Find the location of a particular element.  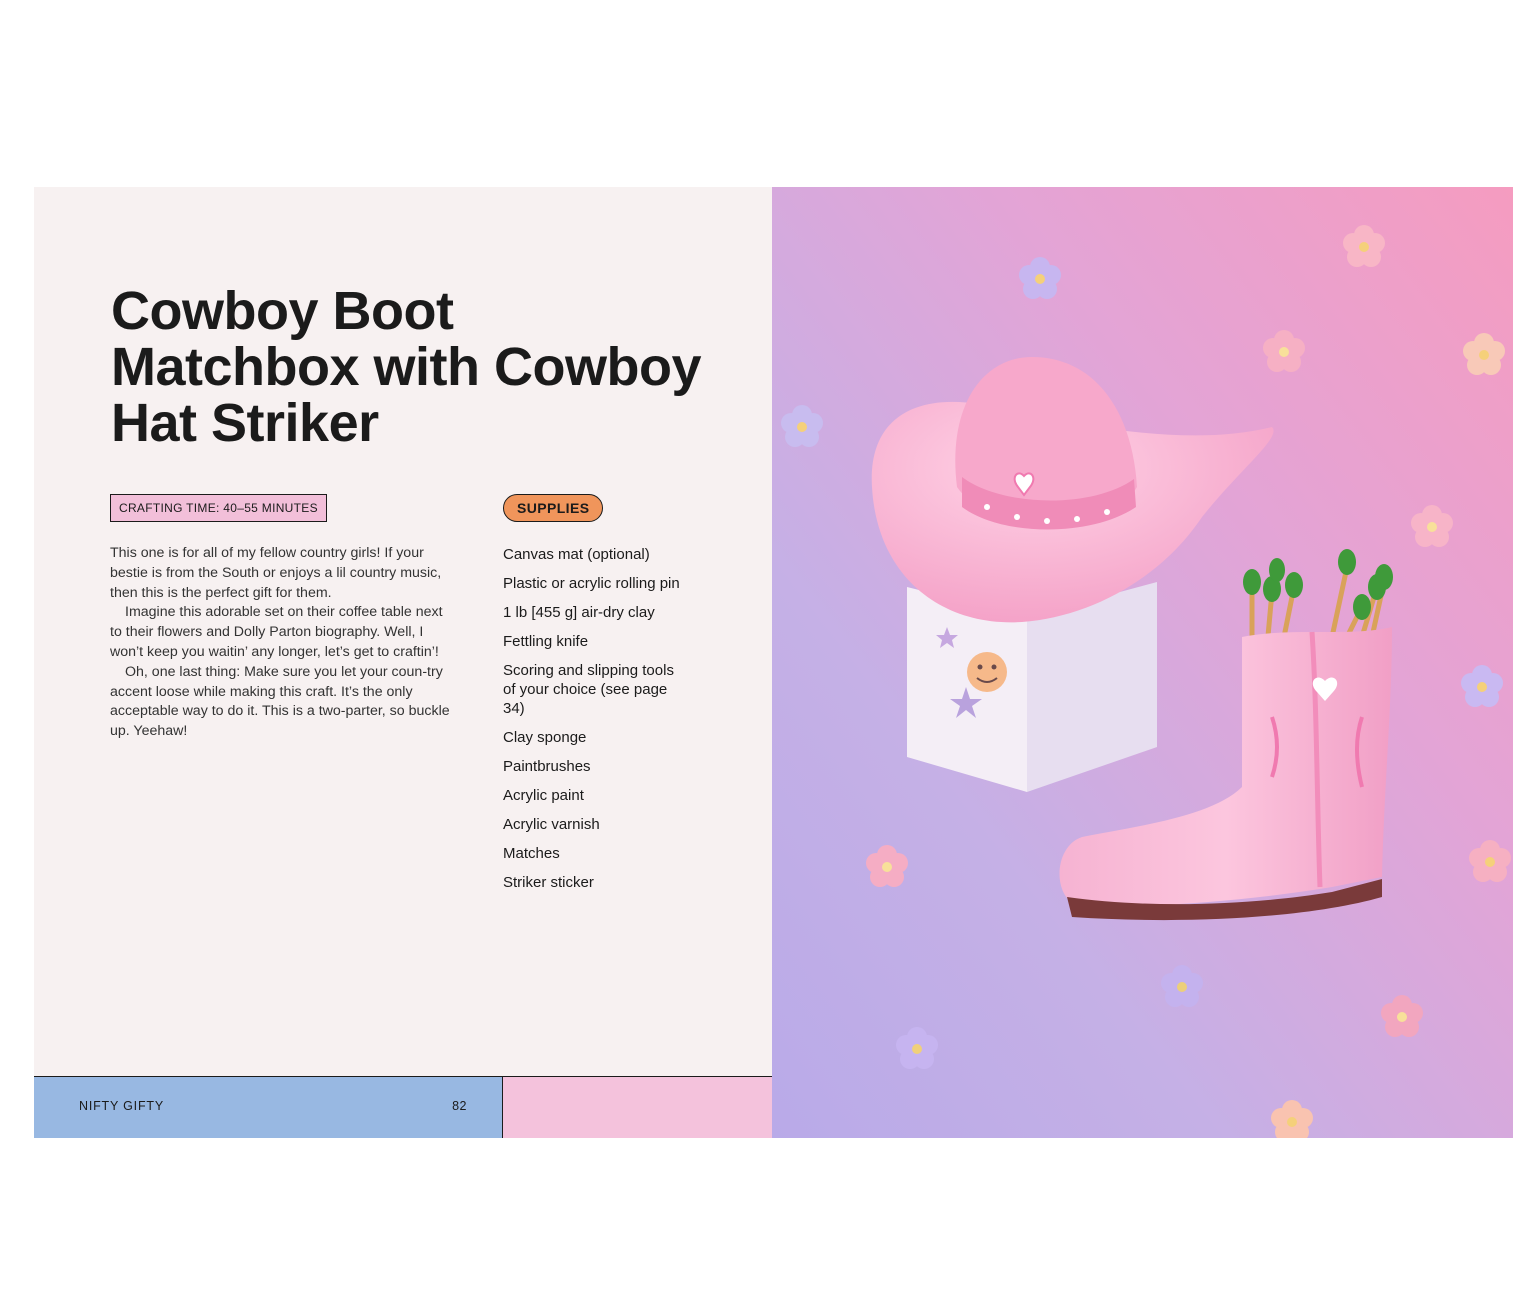

supply-item: Plastic or acrylic rolling pin is located at coordinates (591, 583).